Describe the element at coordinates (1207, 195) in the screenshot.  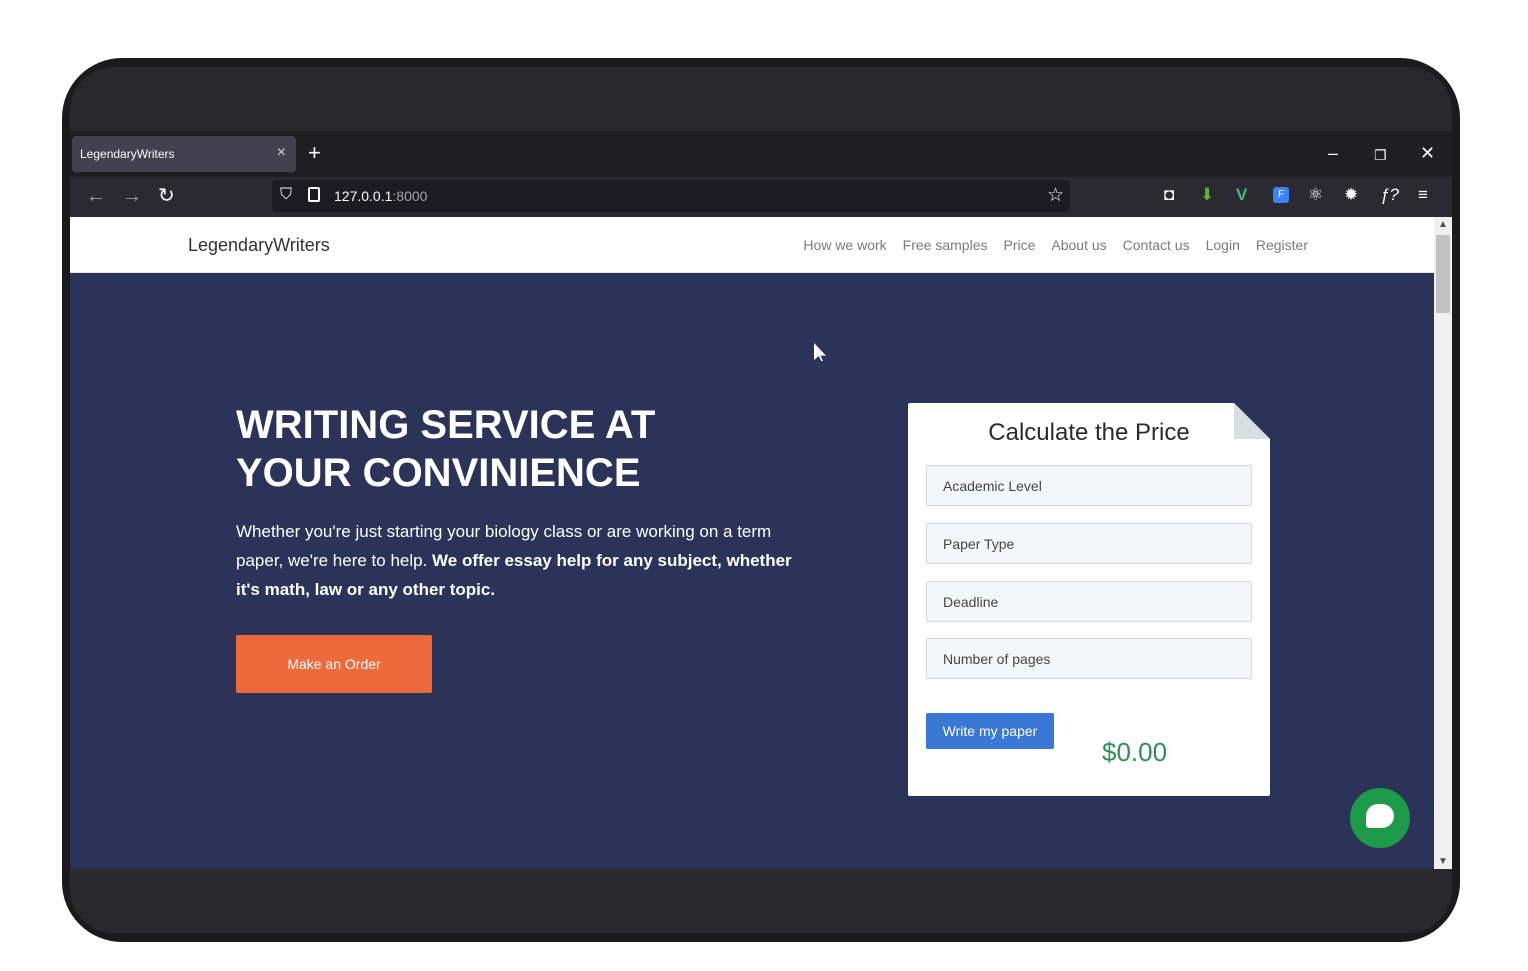
I see `download-icon: ⬇` at that location.